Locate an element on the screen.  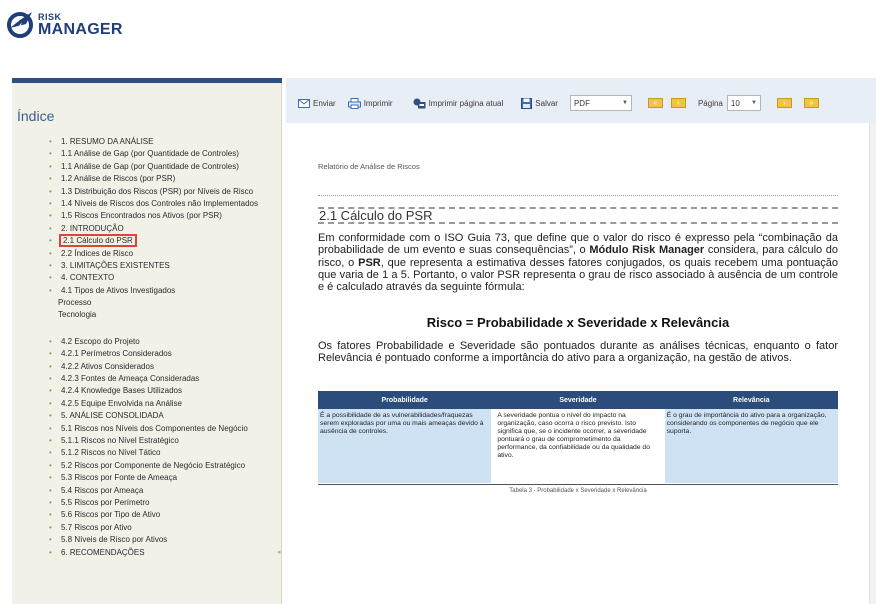
toc-item: • 5.3 Riscos por Fonte de Ameaça is located at coordinates (146, 478).